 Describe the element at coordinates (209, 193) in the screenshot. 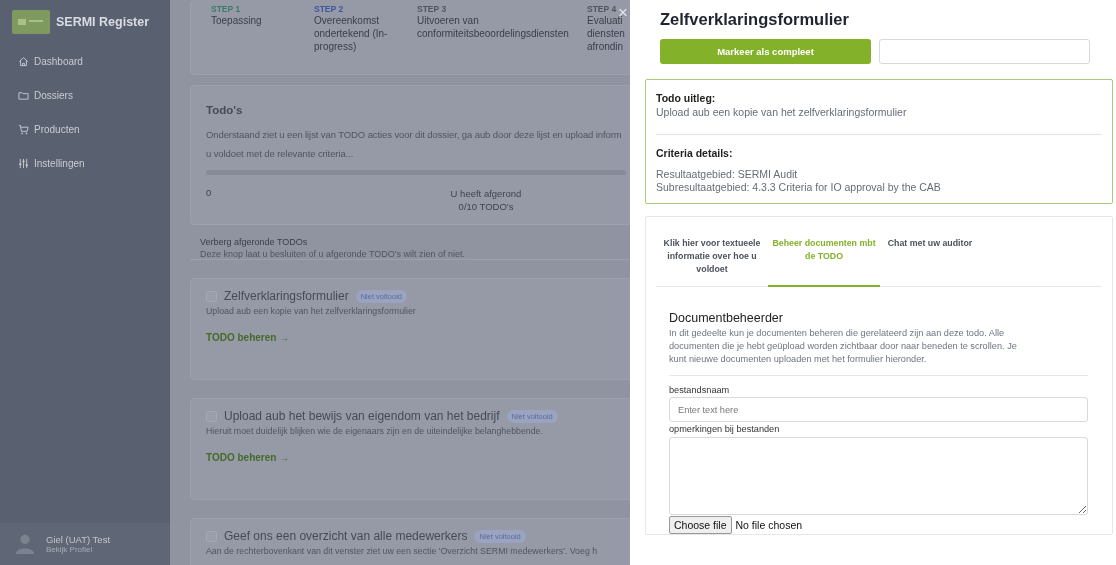

I see `progress-count: 0` at that location.